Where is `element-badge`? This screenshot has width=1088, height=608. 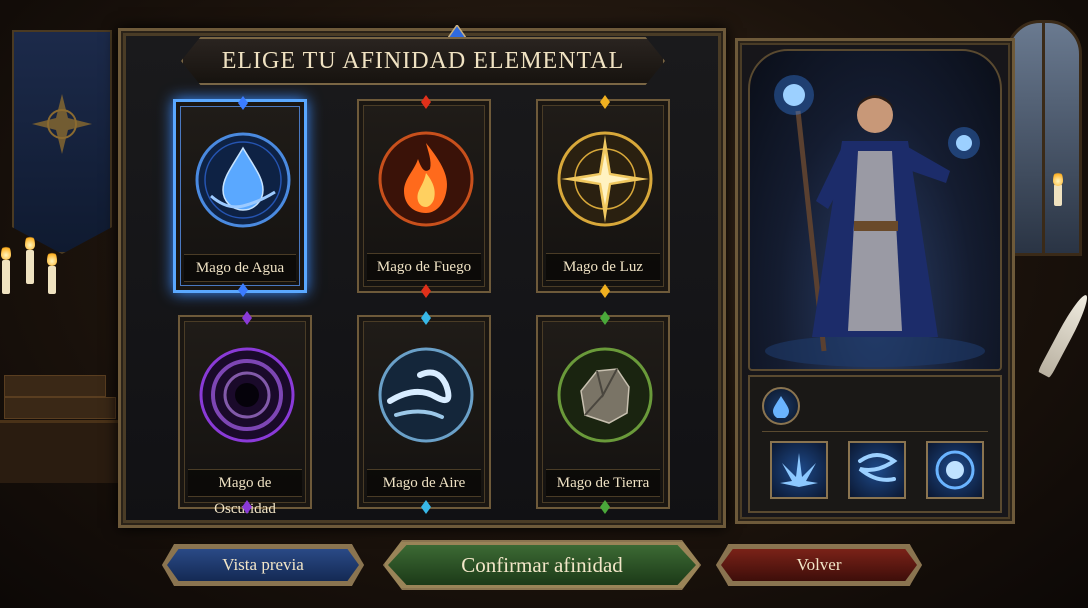 element-badge is located at coordinates (781, 406).